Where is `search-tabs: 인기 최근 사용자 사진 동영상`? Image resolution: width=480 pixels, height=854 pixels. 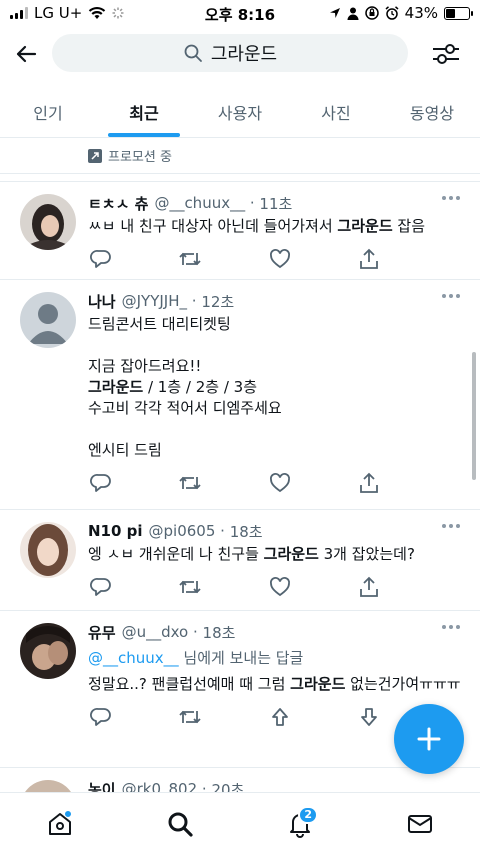
search-tabs: 인기 최근 사용자 사진 동영상 is located at coordinates (240, 113).